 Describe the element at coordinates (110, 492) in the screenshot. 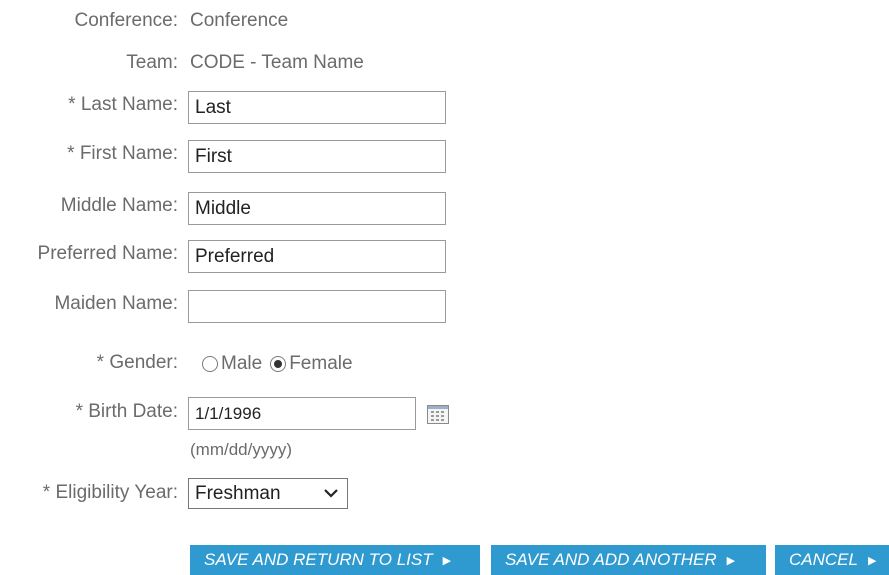

I see `eligibility-year-label: * Eligibility Year:` at that location.